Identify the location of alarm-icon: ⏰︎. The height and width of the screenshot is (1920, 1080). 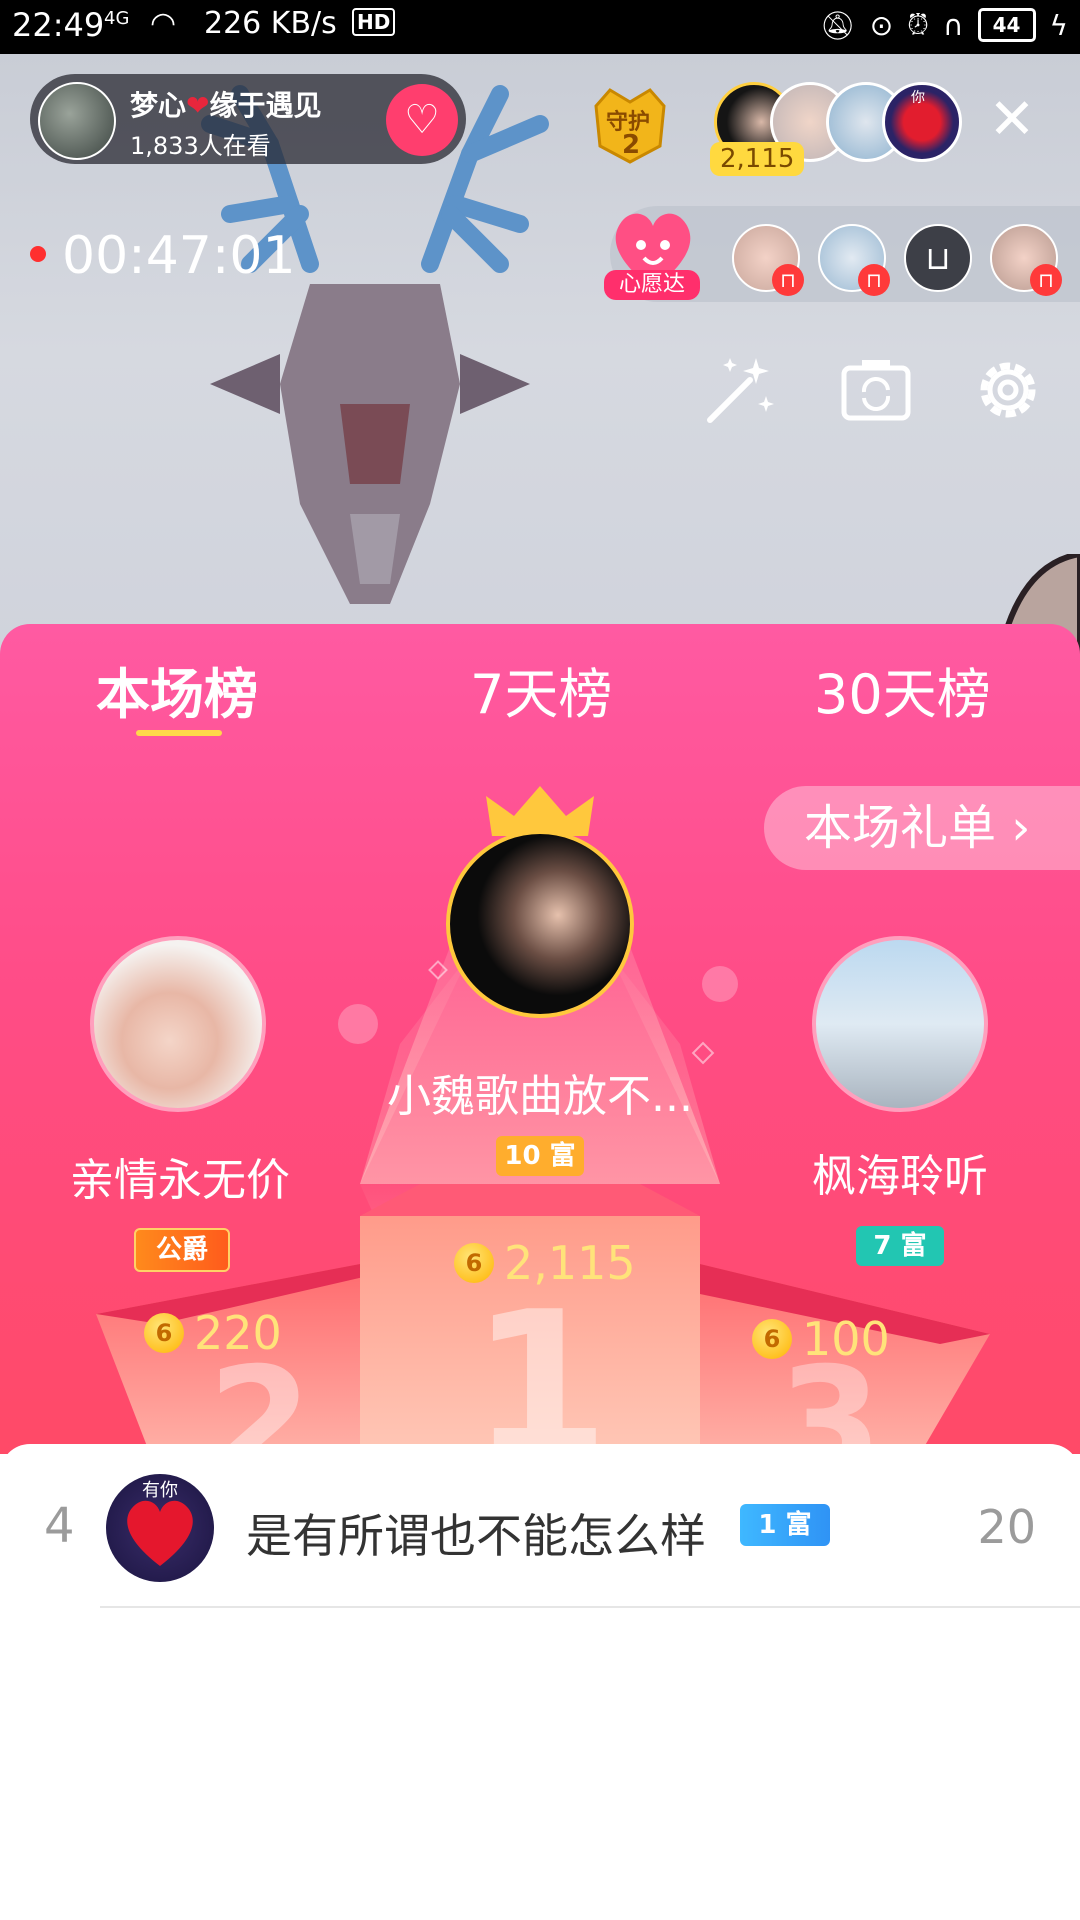
(918, 24).